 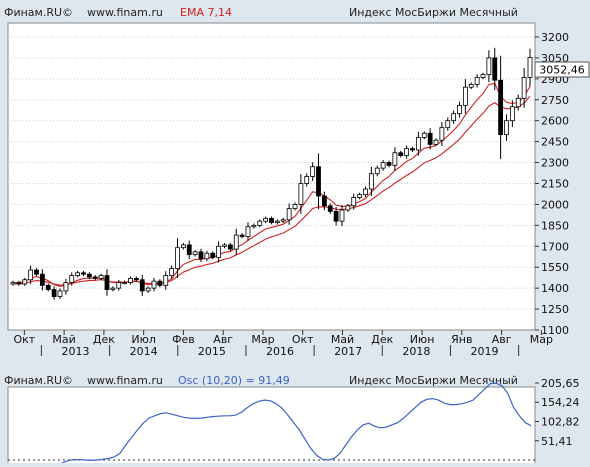 What do you see at coordinates (557, 441) in the screenshot?
I see `osc-y-tick-label: 51,41` at bounding box center [557, 441].